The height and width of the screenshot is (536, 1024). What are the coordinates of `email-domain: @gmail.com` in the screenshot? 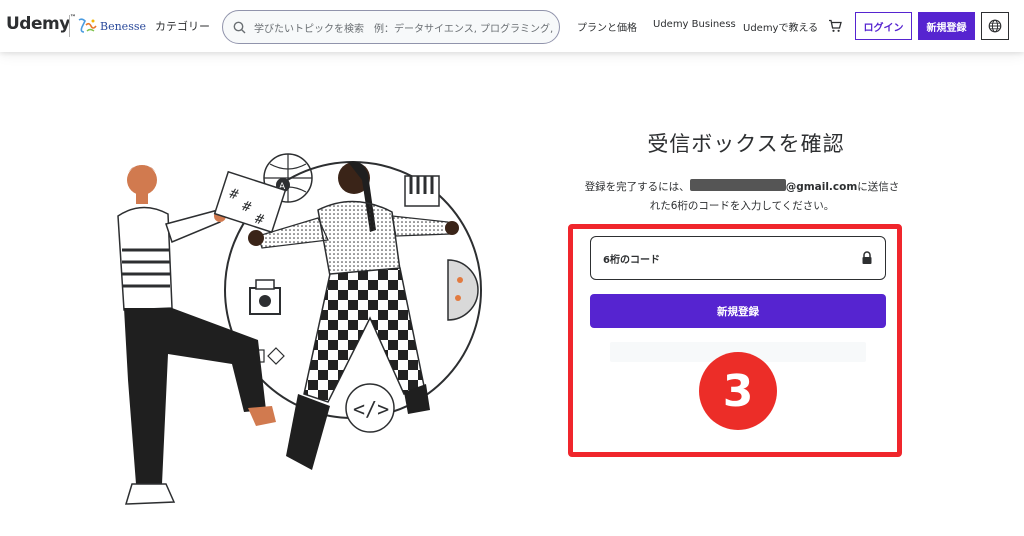 It's located at (821, 187).